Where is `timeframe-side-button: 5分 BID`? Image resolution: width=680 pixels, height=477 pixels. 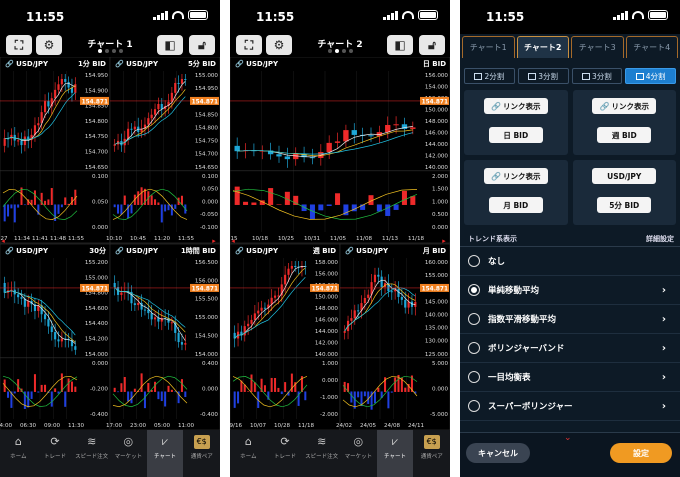 timeframe-side-button: 5分 BID is located at coordinates (624, 205).